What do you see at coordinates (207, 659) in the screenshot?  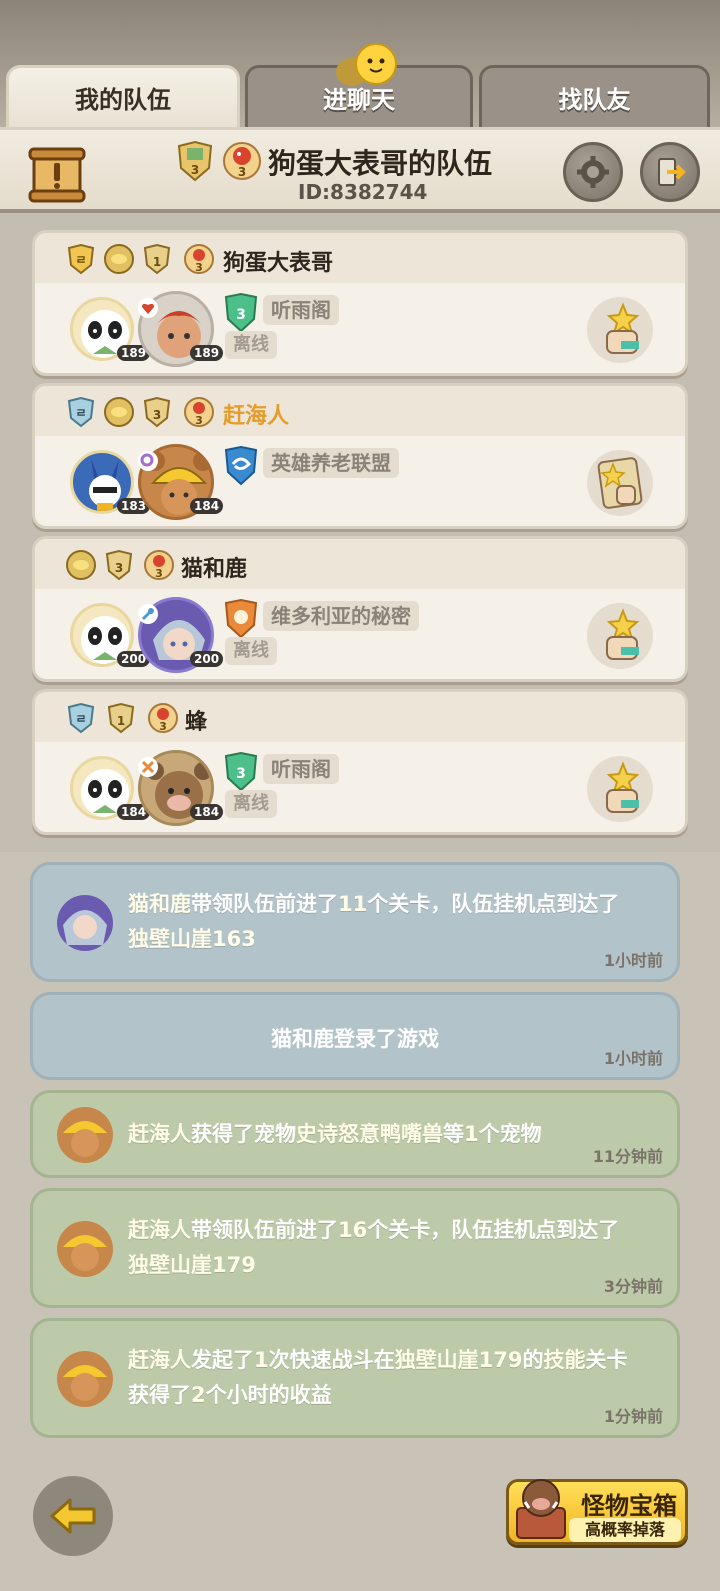 I see `hero-level: 200` at bounding box center [207, 659].